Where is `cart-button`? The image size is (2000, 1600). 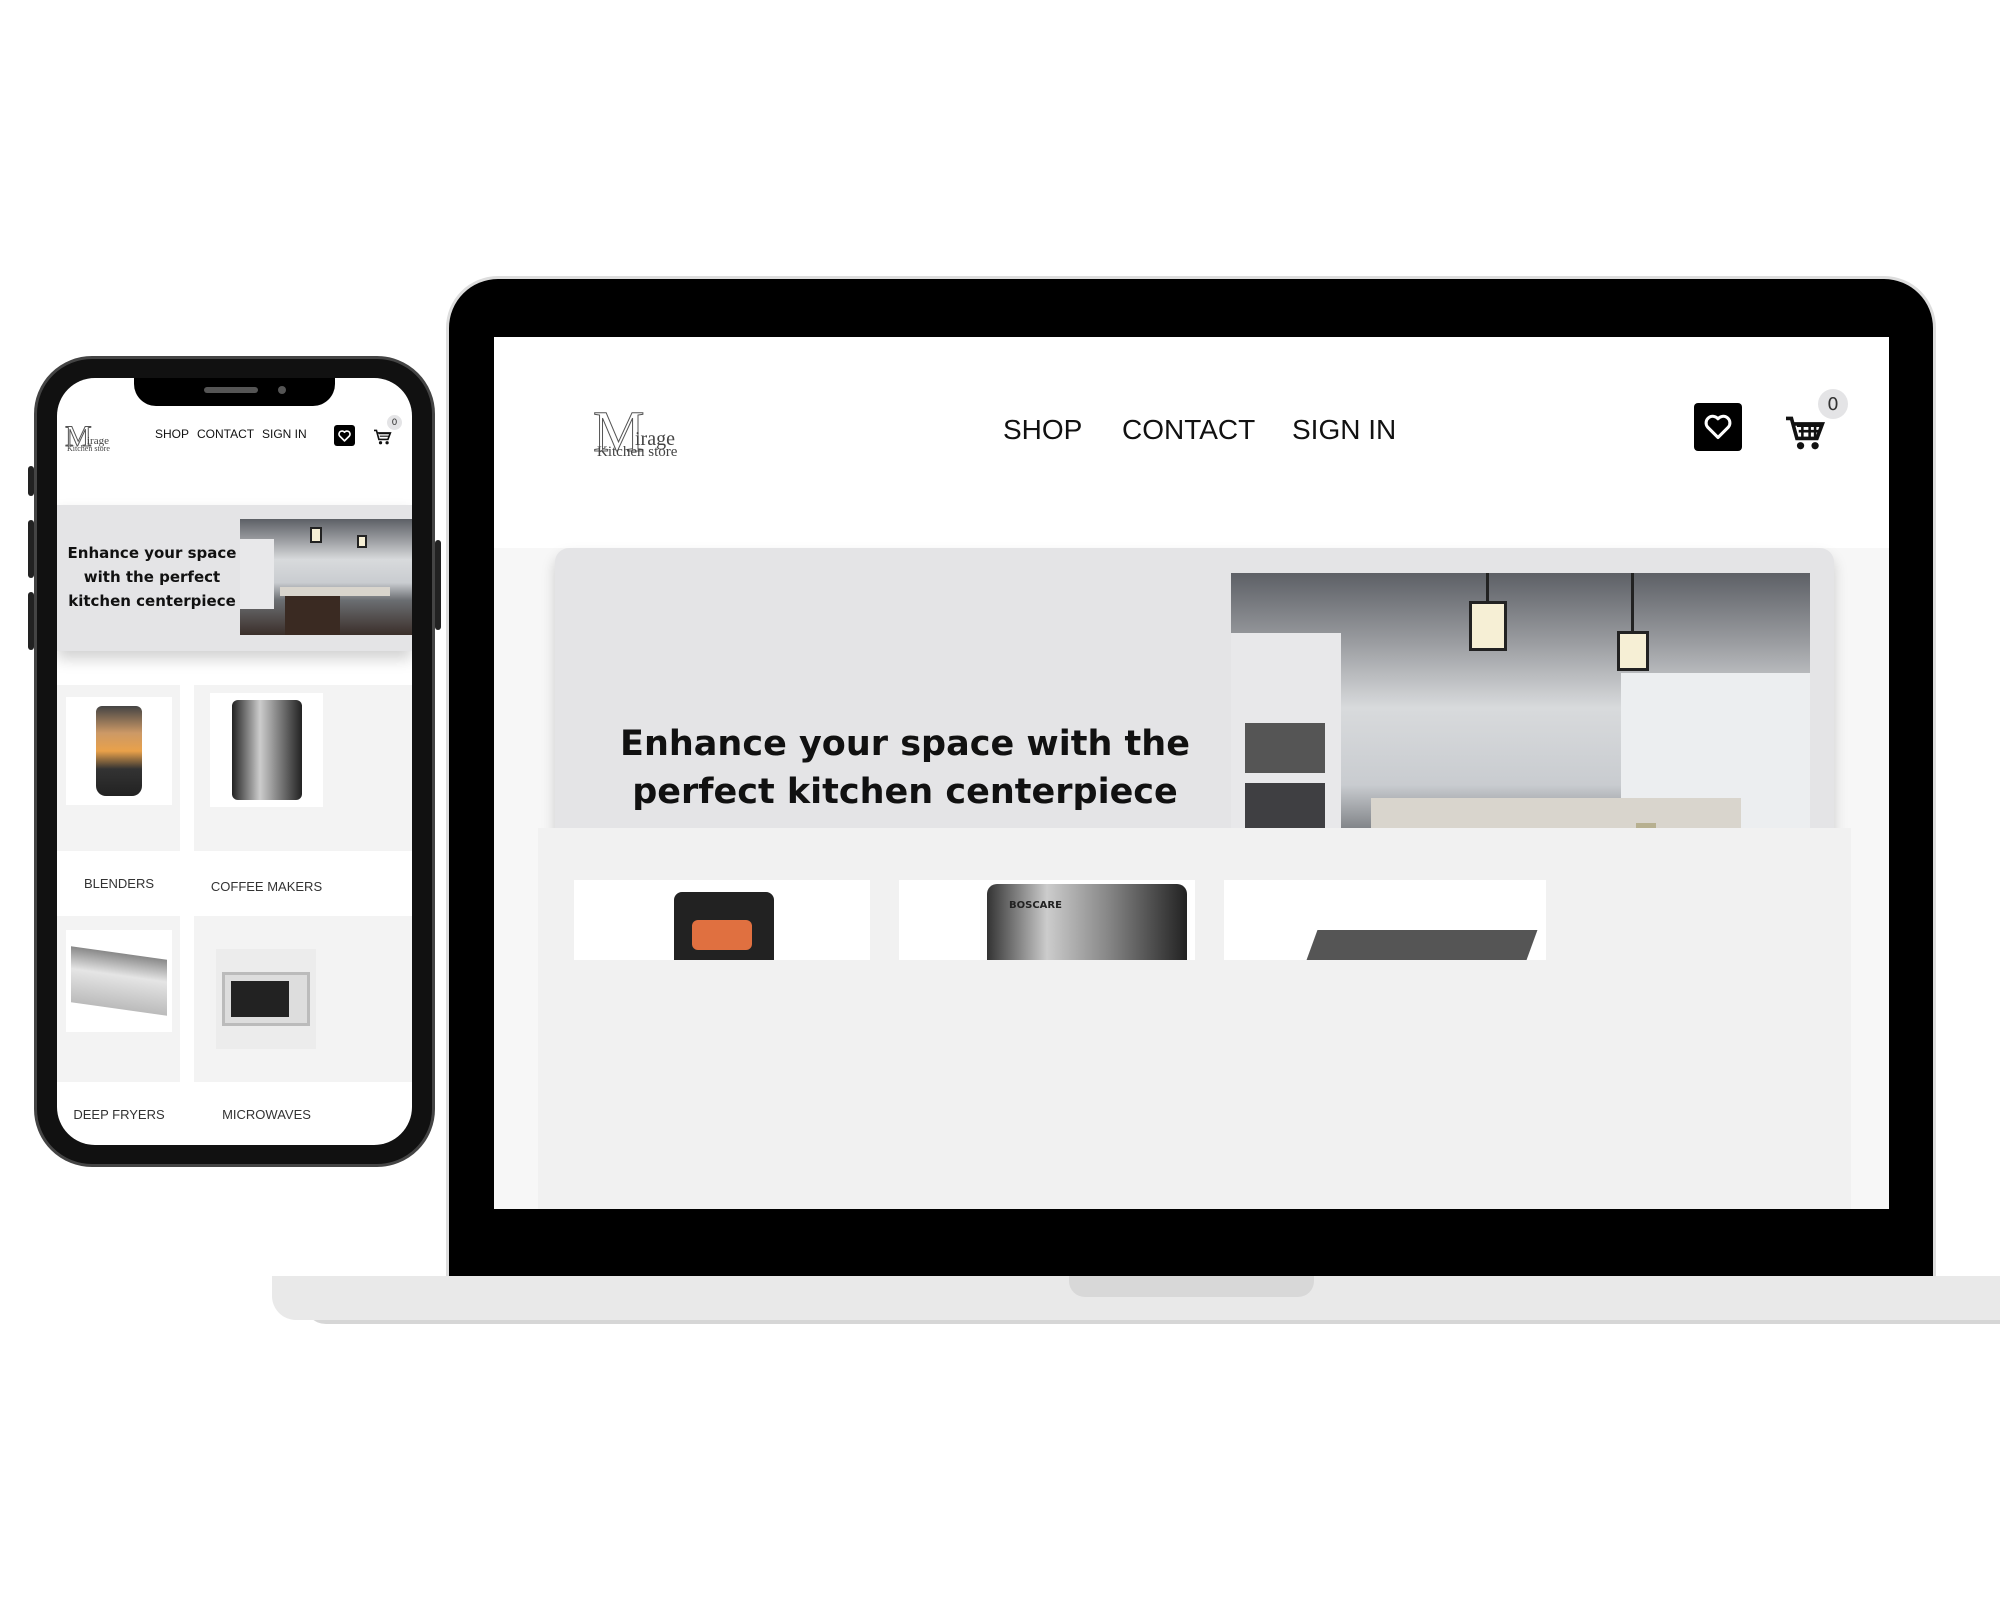
cart-button is located at coordinates (1806, 435).